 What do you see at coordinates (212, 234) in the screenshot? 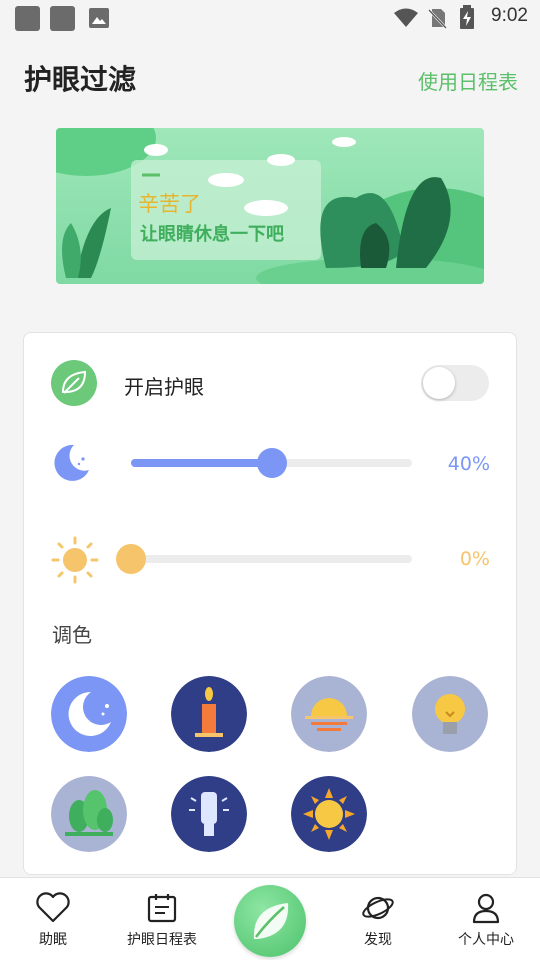
I see `banner-subline: 让眼睛休息一下吧` at bounding box center [212, 234].